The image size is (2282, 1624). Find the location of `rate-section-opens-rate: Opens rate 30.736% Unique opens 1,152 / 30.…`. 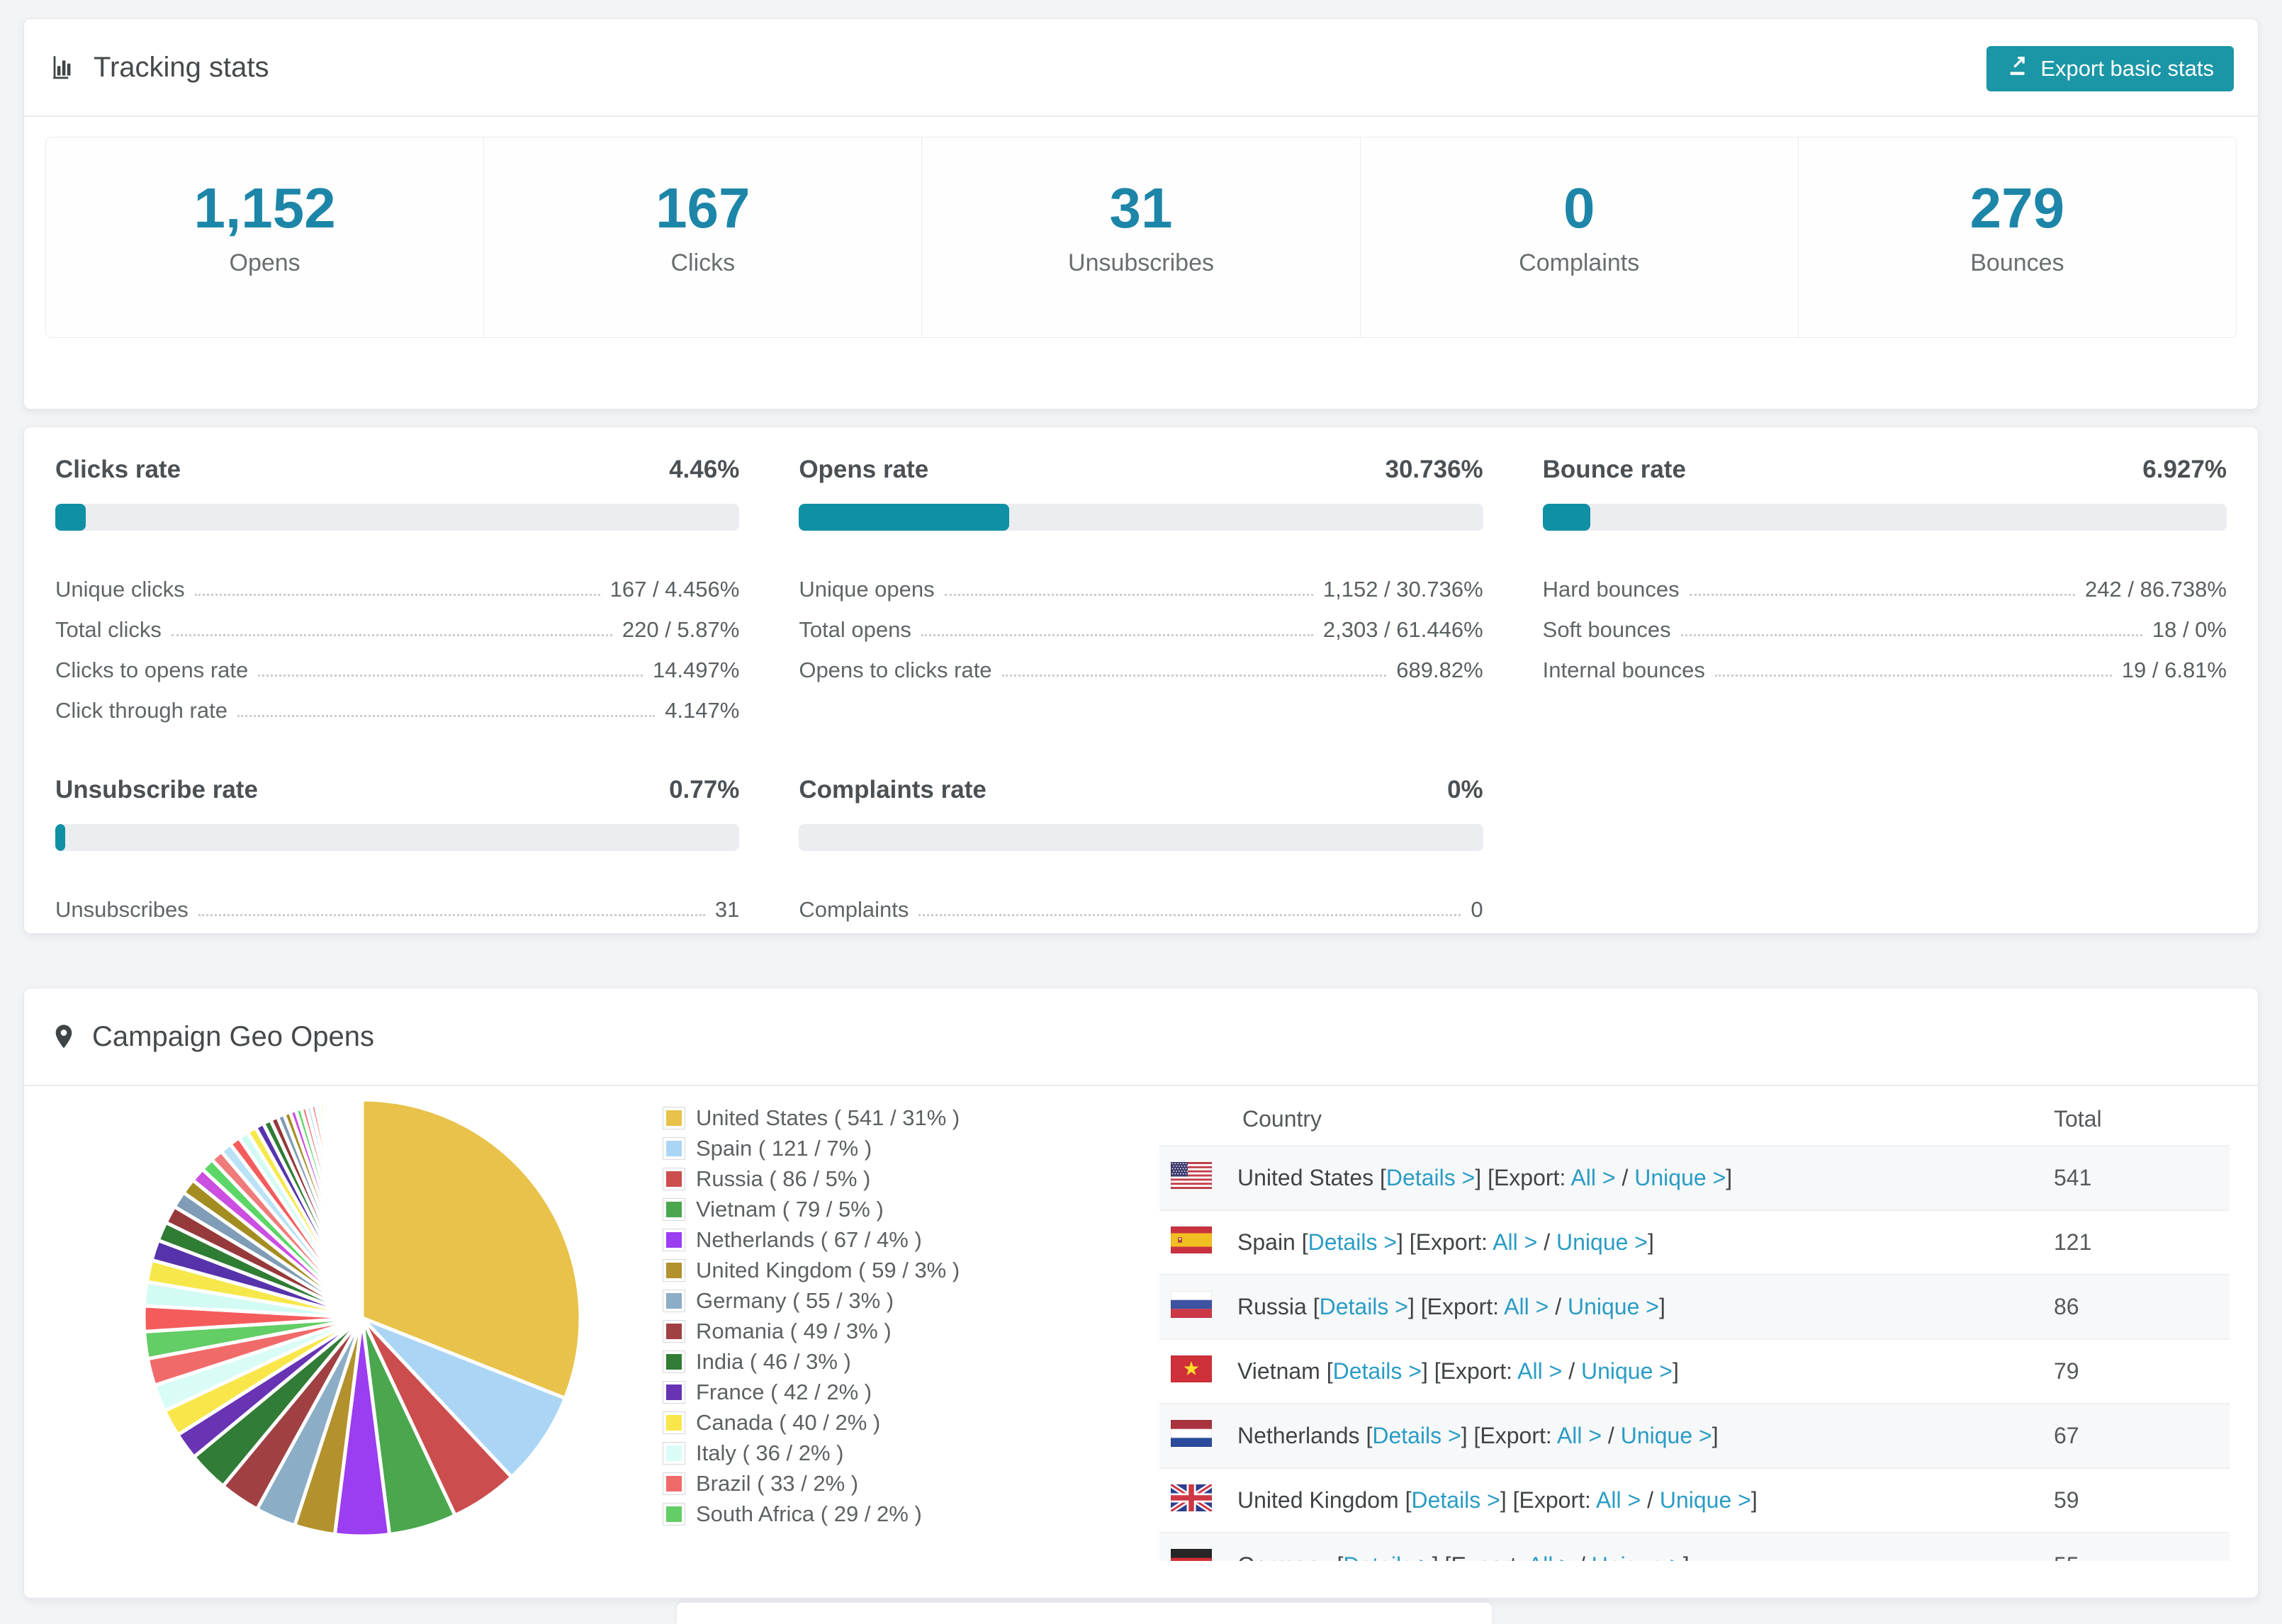

rate-section-opens-rate: Opens rate 30.736% Unique opens 1,152 / 30.… is located at coordinates (1141, 590).